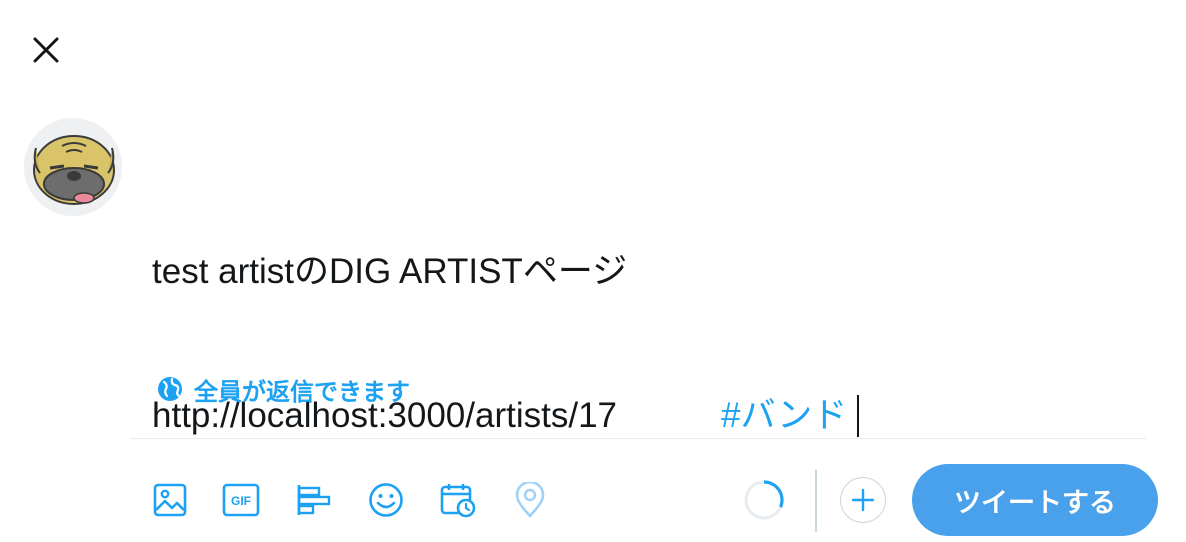 The width and height of the screenshot is (1186, 542). What do you see at coordinates (816, 501) in the screenshot?
I see `toolbar-separator` at bounding box center [816, 501].